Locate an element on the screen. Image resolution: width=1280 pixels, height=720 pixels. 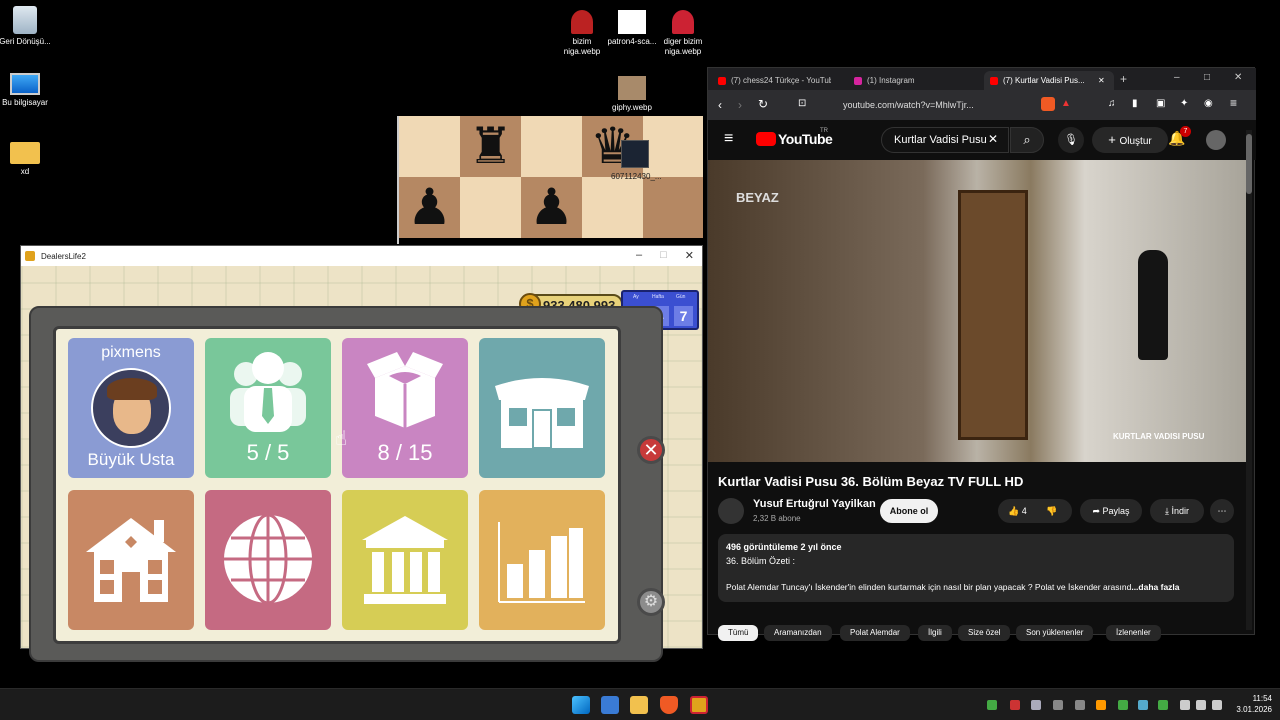
close-tab-icon: ✕ is located at coordinates (1101, 80).